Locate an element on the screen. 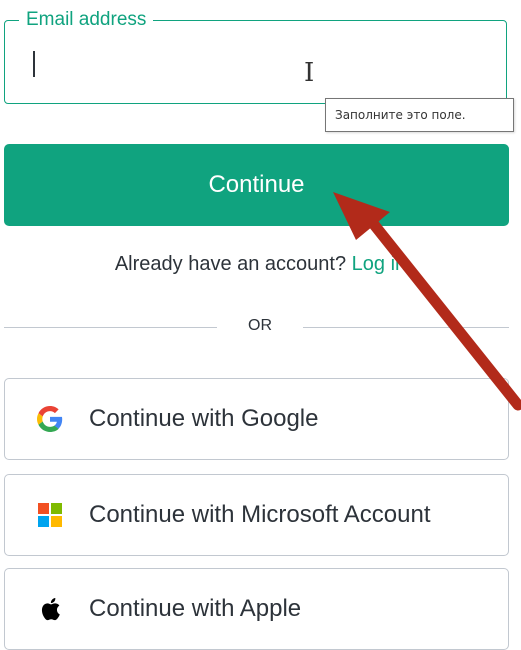  divider-line-left is located at coordinates (110, 327).